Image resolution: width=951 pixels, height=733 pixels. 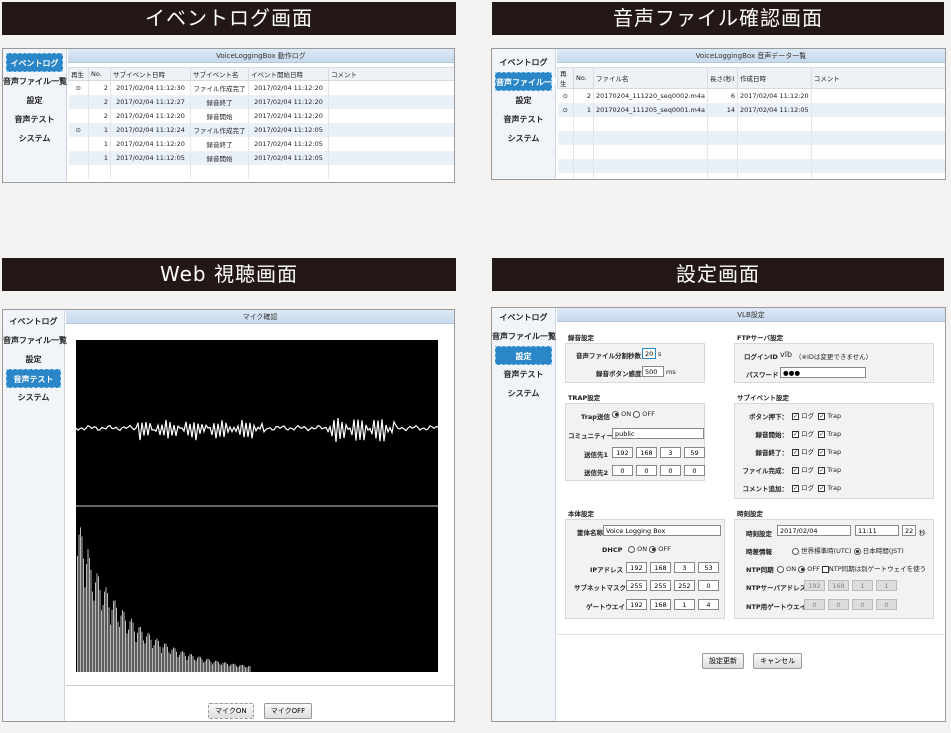 What do you see at coordinates (825, 569) in the screenshot?
I see `ntp-gateway-checkbox` at bounding box center [825, 569].